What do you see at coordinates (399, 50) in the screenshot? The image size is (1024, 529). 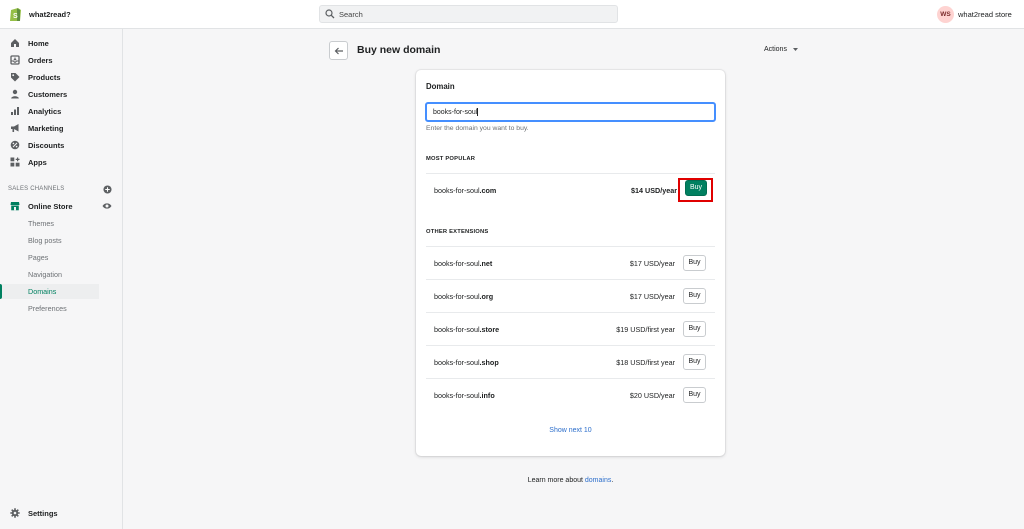 I see `page-title: Buy new domain` at bounding box center [399, 50].